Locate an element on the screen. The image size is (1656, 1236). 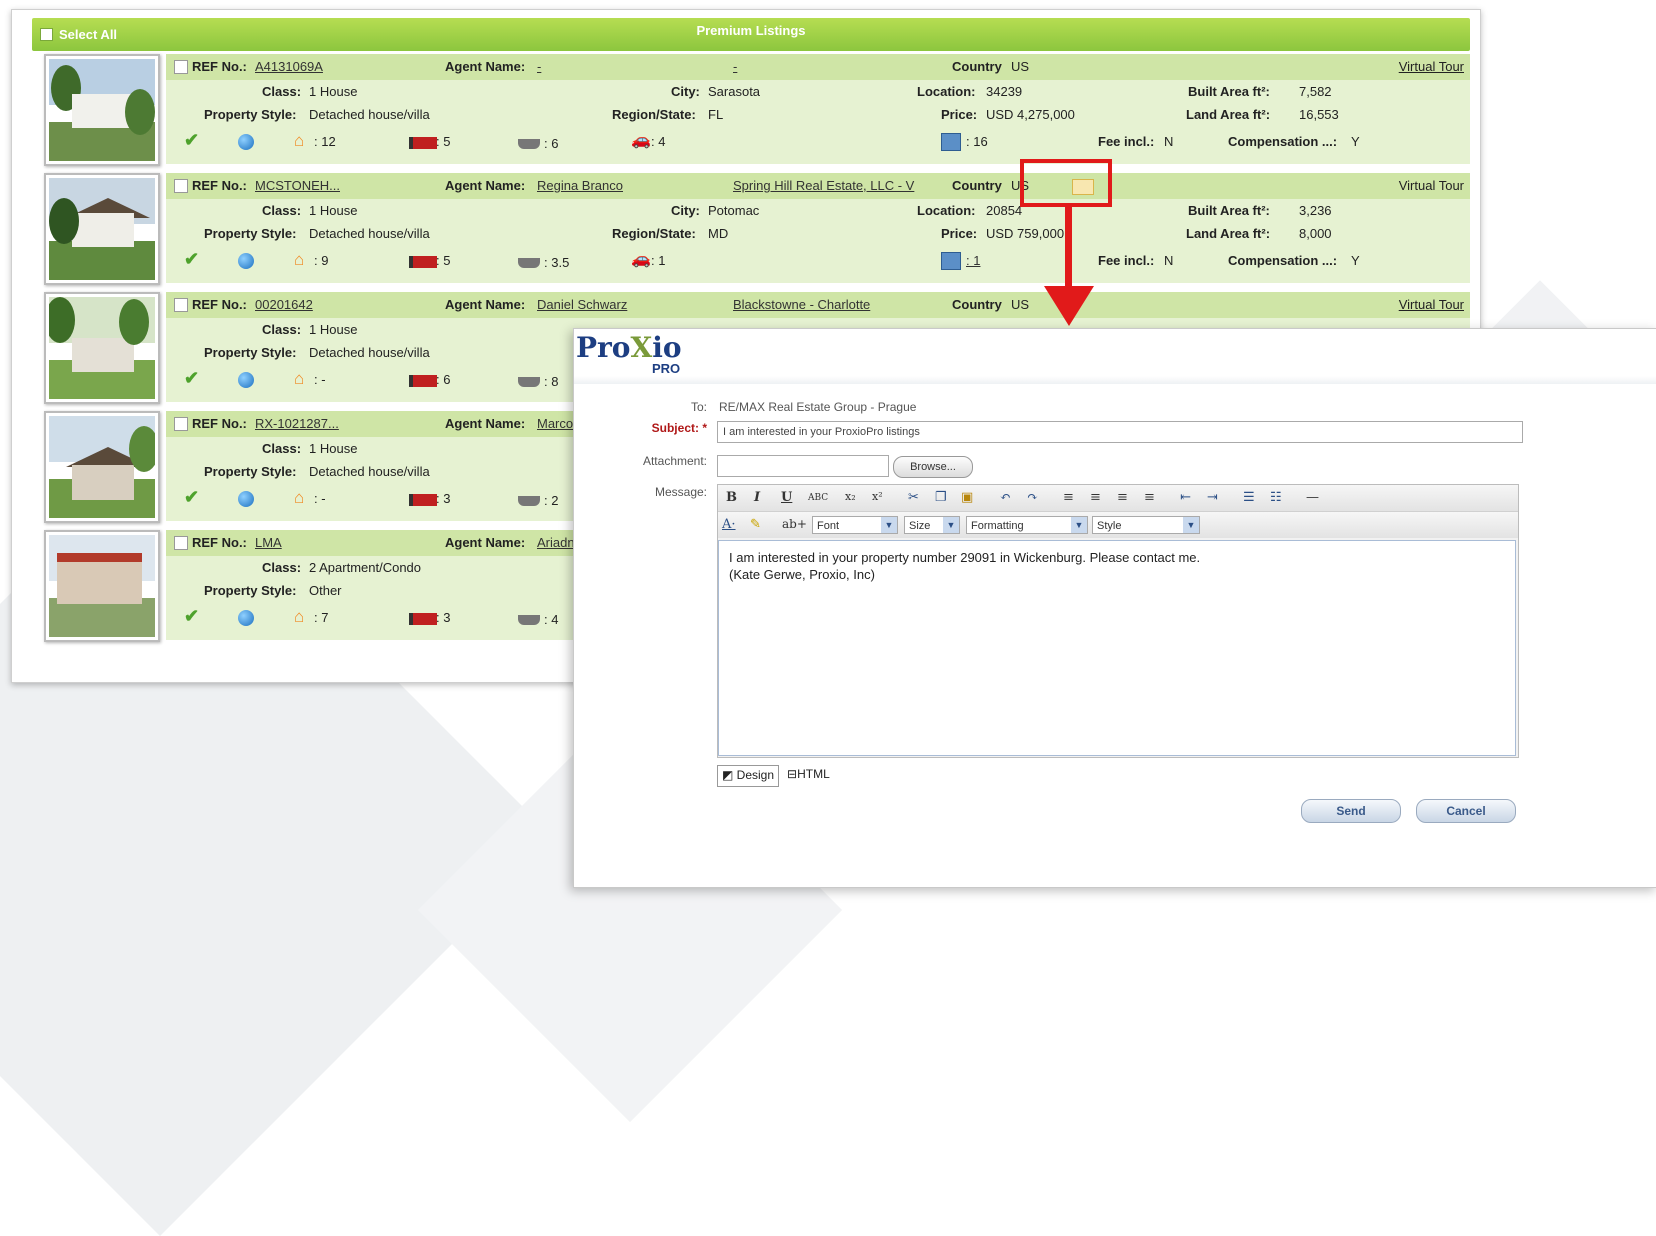
bathroom-count: : 4 is located at coordinates (551, 619).